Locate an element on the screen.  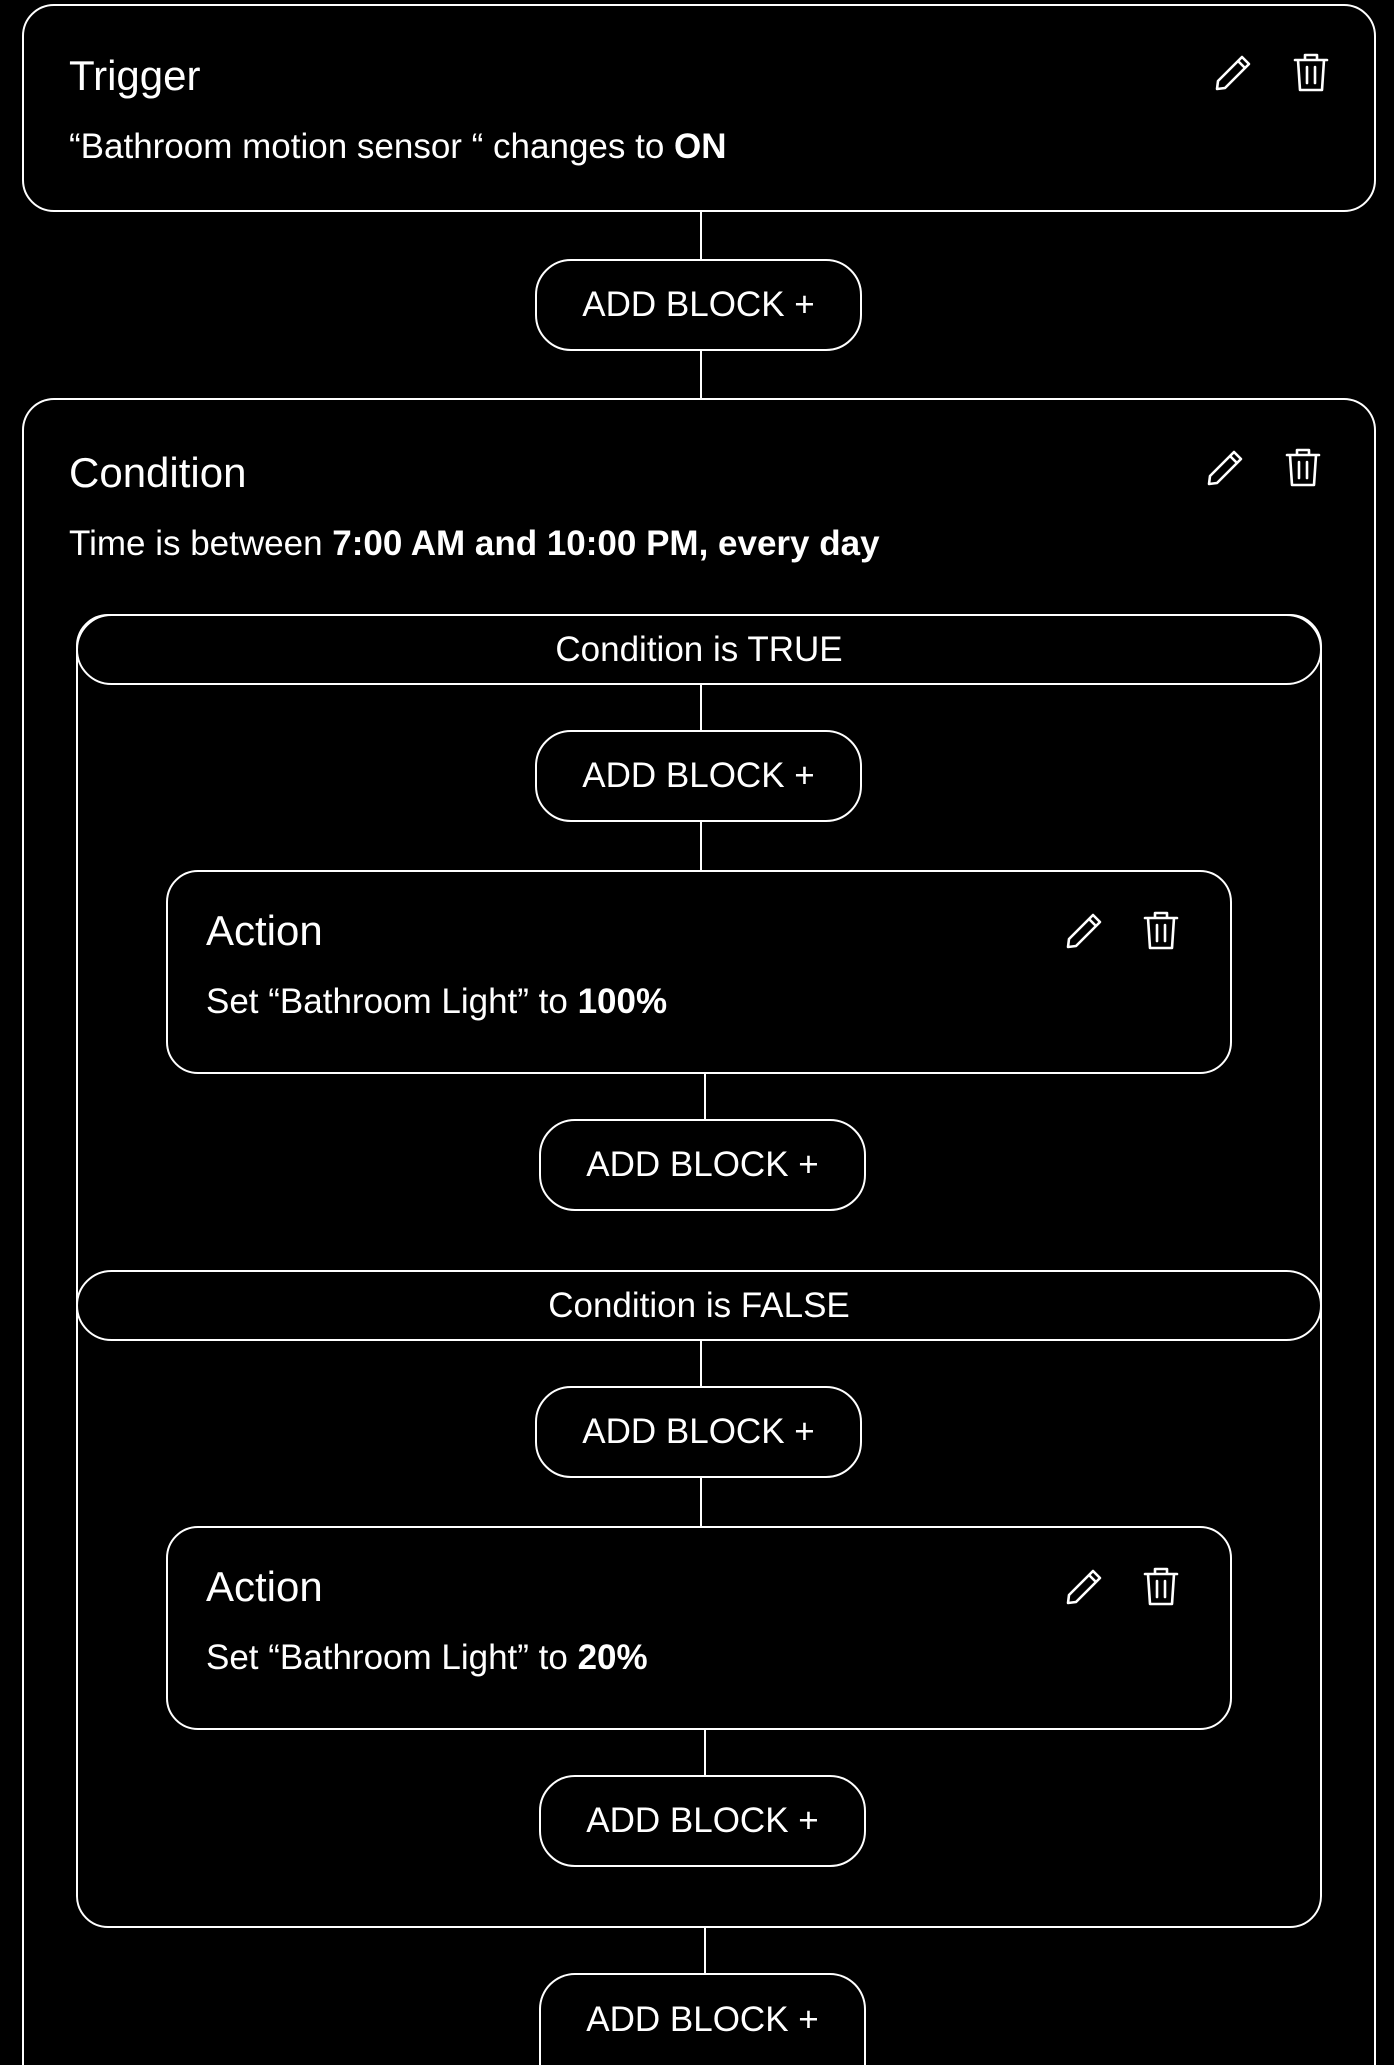
trigger-description-text: “Bathroom motion sensor “ changes to is located at coordinates (372, 146).